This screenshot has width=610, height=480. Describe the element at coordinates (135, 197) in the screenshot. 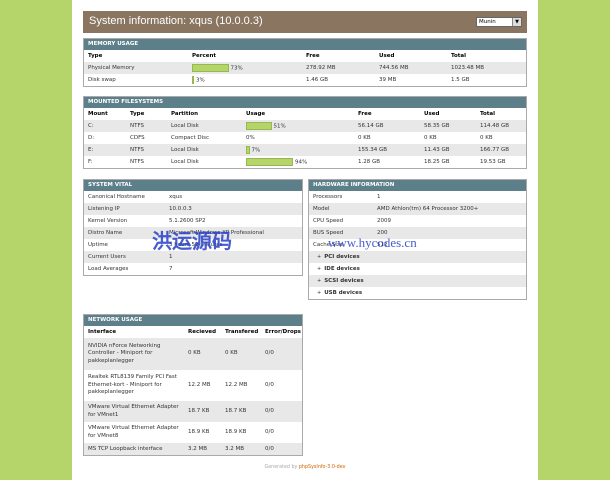

I see `table-row: Canonical Hostname xqus` at that location.